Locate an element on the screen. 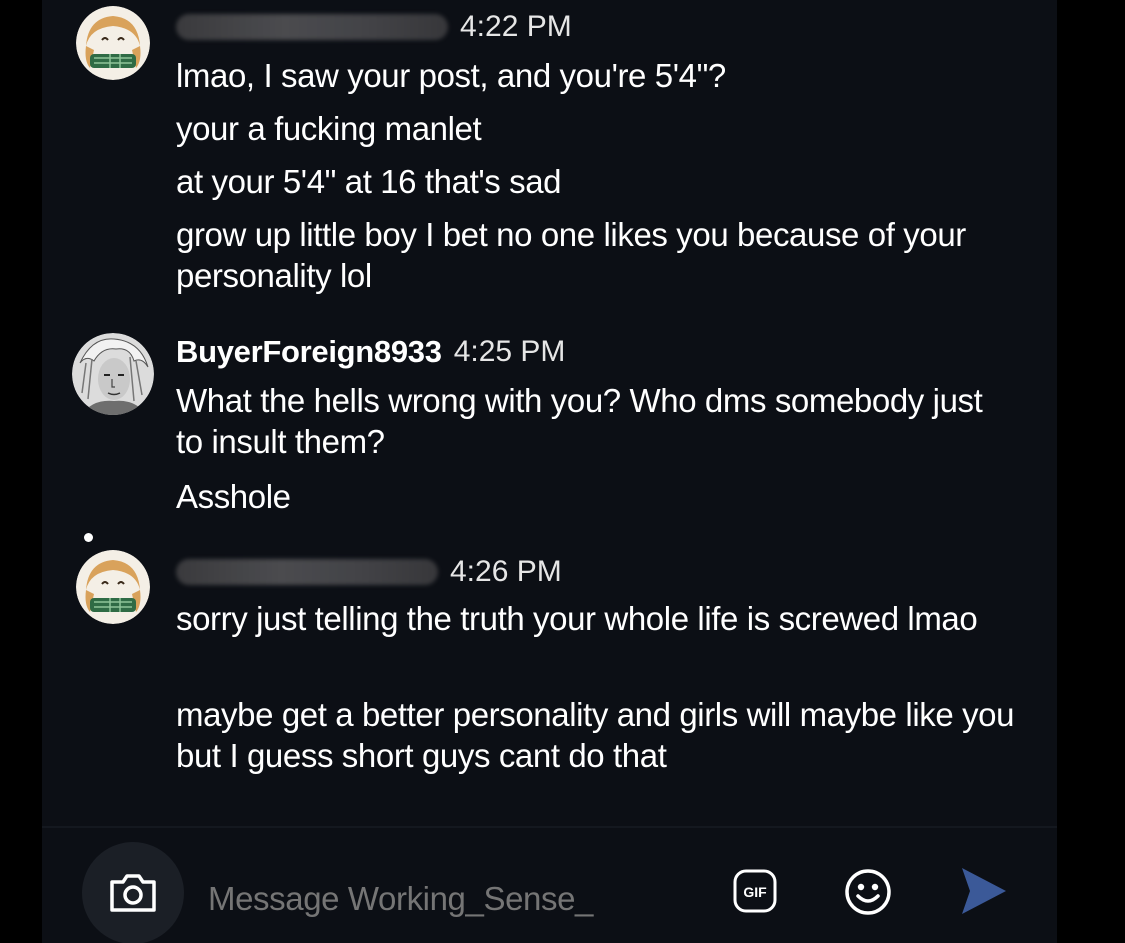 The width and height of the screenshot is (1125, 943). timestamp: 4:26 PM is located at coordinates (506, 571).